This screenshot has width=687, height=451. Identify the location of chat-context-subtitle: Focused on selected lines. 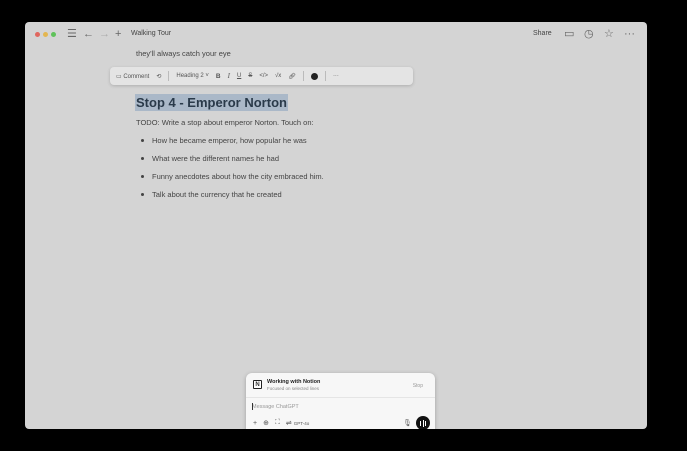
(293, 388).